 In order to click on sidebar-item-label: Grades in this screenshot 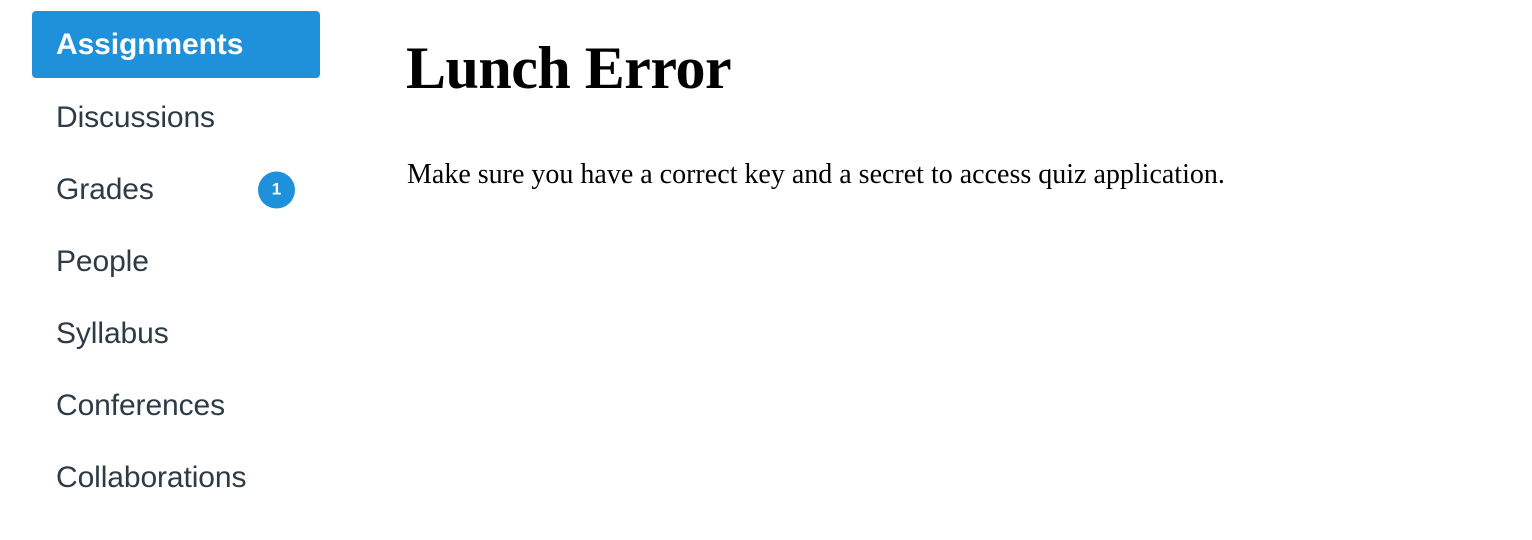, I will do `click(105, 189)`.